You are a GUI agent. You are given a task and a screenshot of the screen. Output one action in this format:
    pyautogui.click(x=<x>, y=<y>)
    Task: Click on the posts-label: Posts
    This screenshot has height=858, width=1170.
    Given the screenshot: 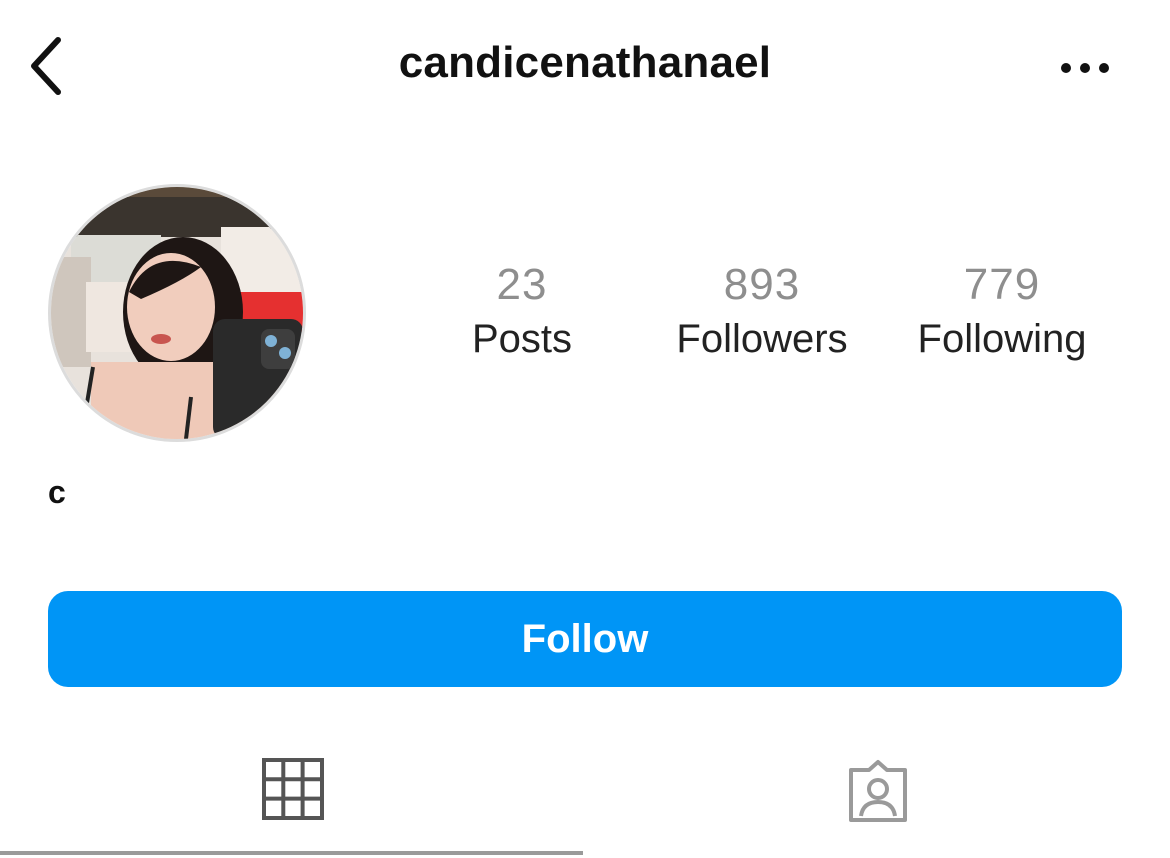 What is the action you would take?
    pyautogui.click(x=522, y=339)
    